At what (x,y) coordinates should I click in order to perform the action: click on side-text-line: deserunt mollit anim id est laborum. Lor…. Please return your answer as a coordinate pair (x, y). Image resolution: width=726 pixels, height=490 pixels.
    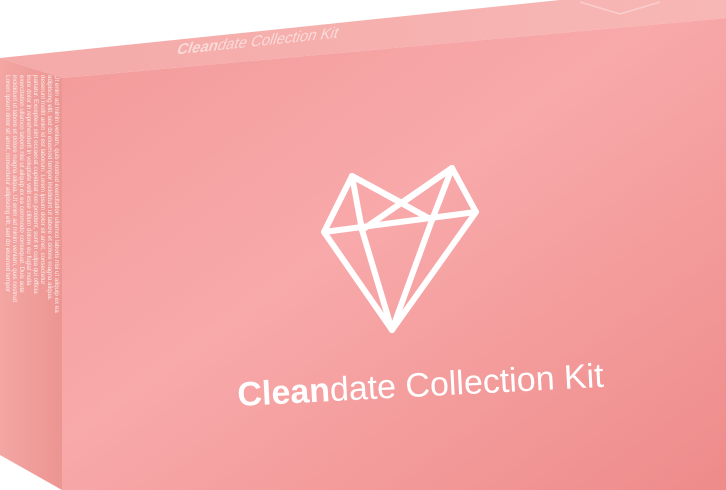
    Looking at the image, I should click on (42, 179).